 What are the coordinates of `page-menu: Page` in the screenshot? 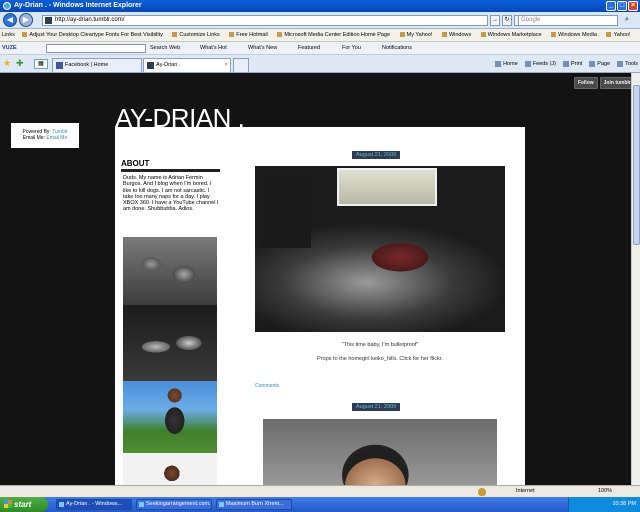 It's located at (599, 64).